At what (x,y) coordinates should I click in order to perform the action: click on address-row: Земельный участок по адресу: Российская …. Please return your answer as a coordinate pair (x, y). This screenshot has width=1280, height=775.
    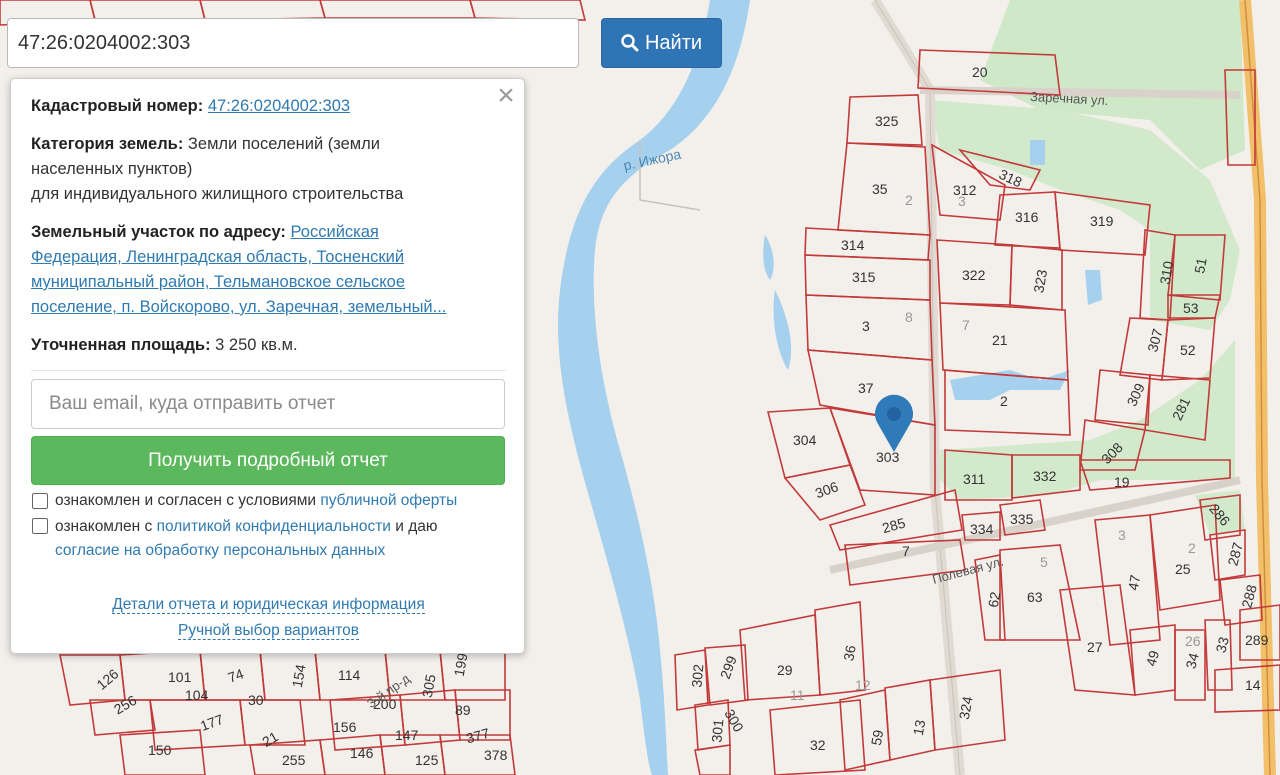
    Looking at the image, I should click on (261, 270).